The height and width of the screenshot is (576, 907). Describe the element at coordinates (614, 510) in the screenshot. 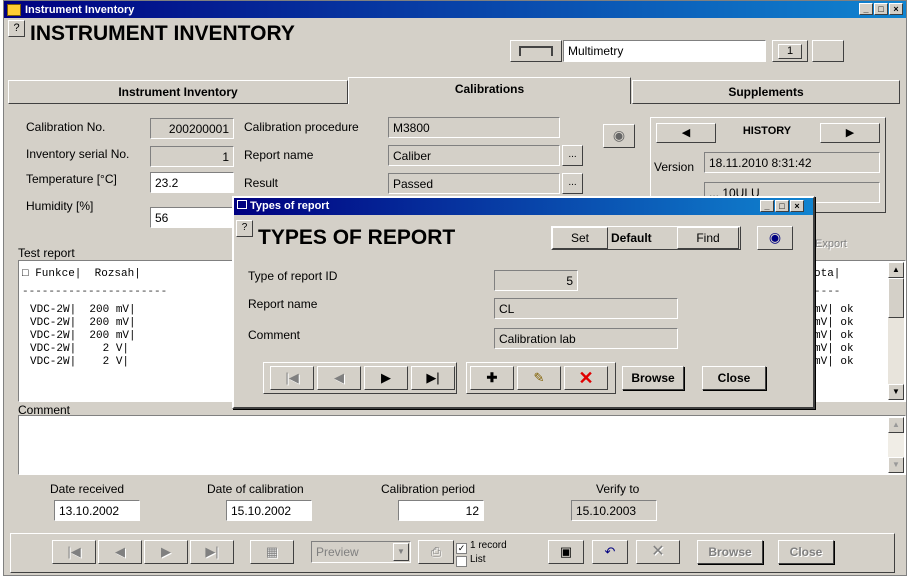

I see `verify-field: 15.10.2003` at that location.